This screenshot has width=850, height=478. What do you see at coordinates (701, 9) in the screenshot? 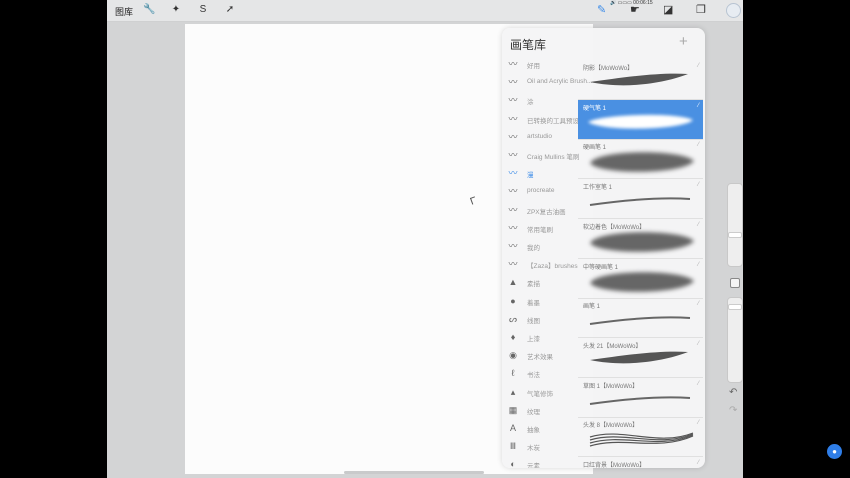
I see `layers-icon: ❐` at bounding box center [701, 9].